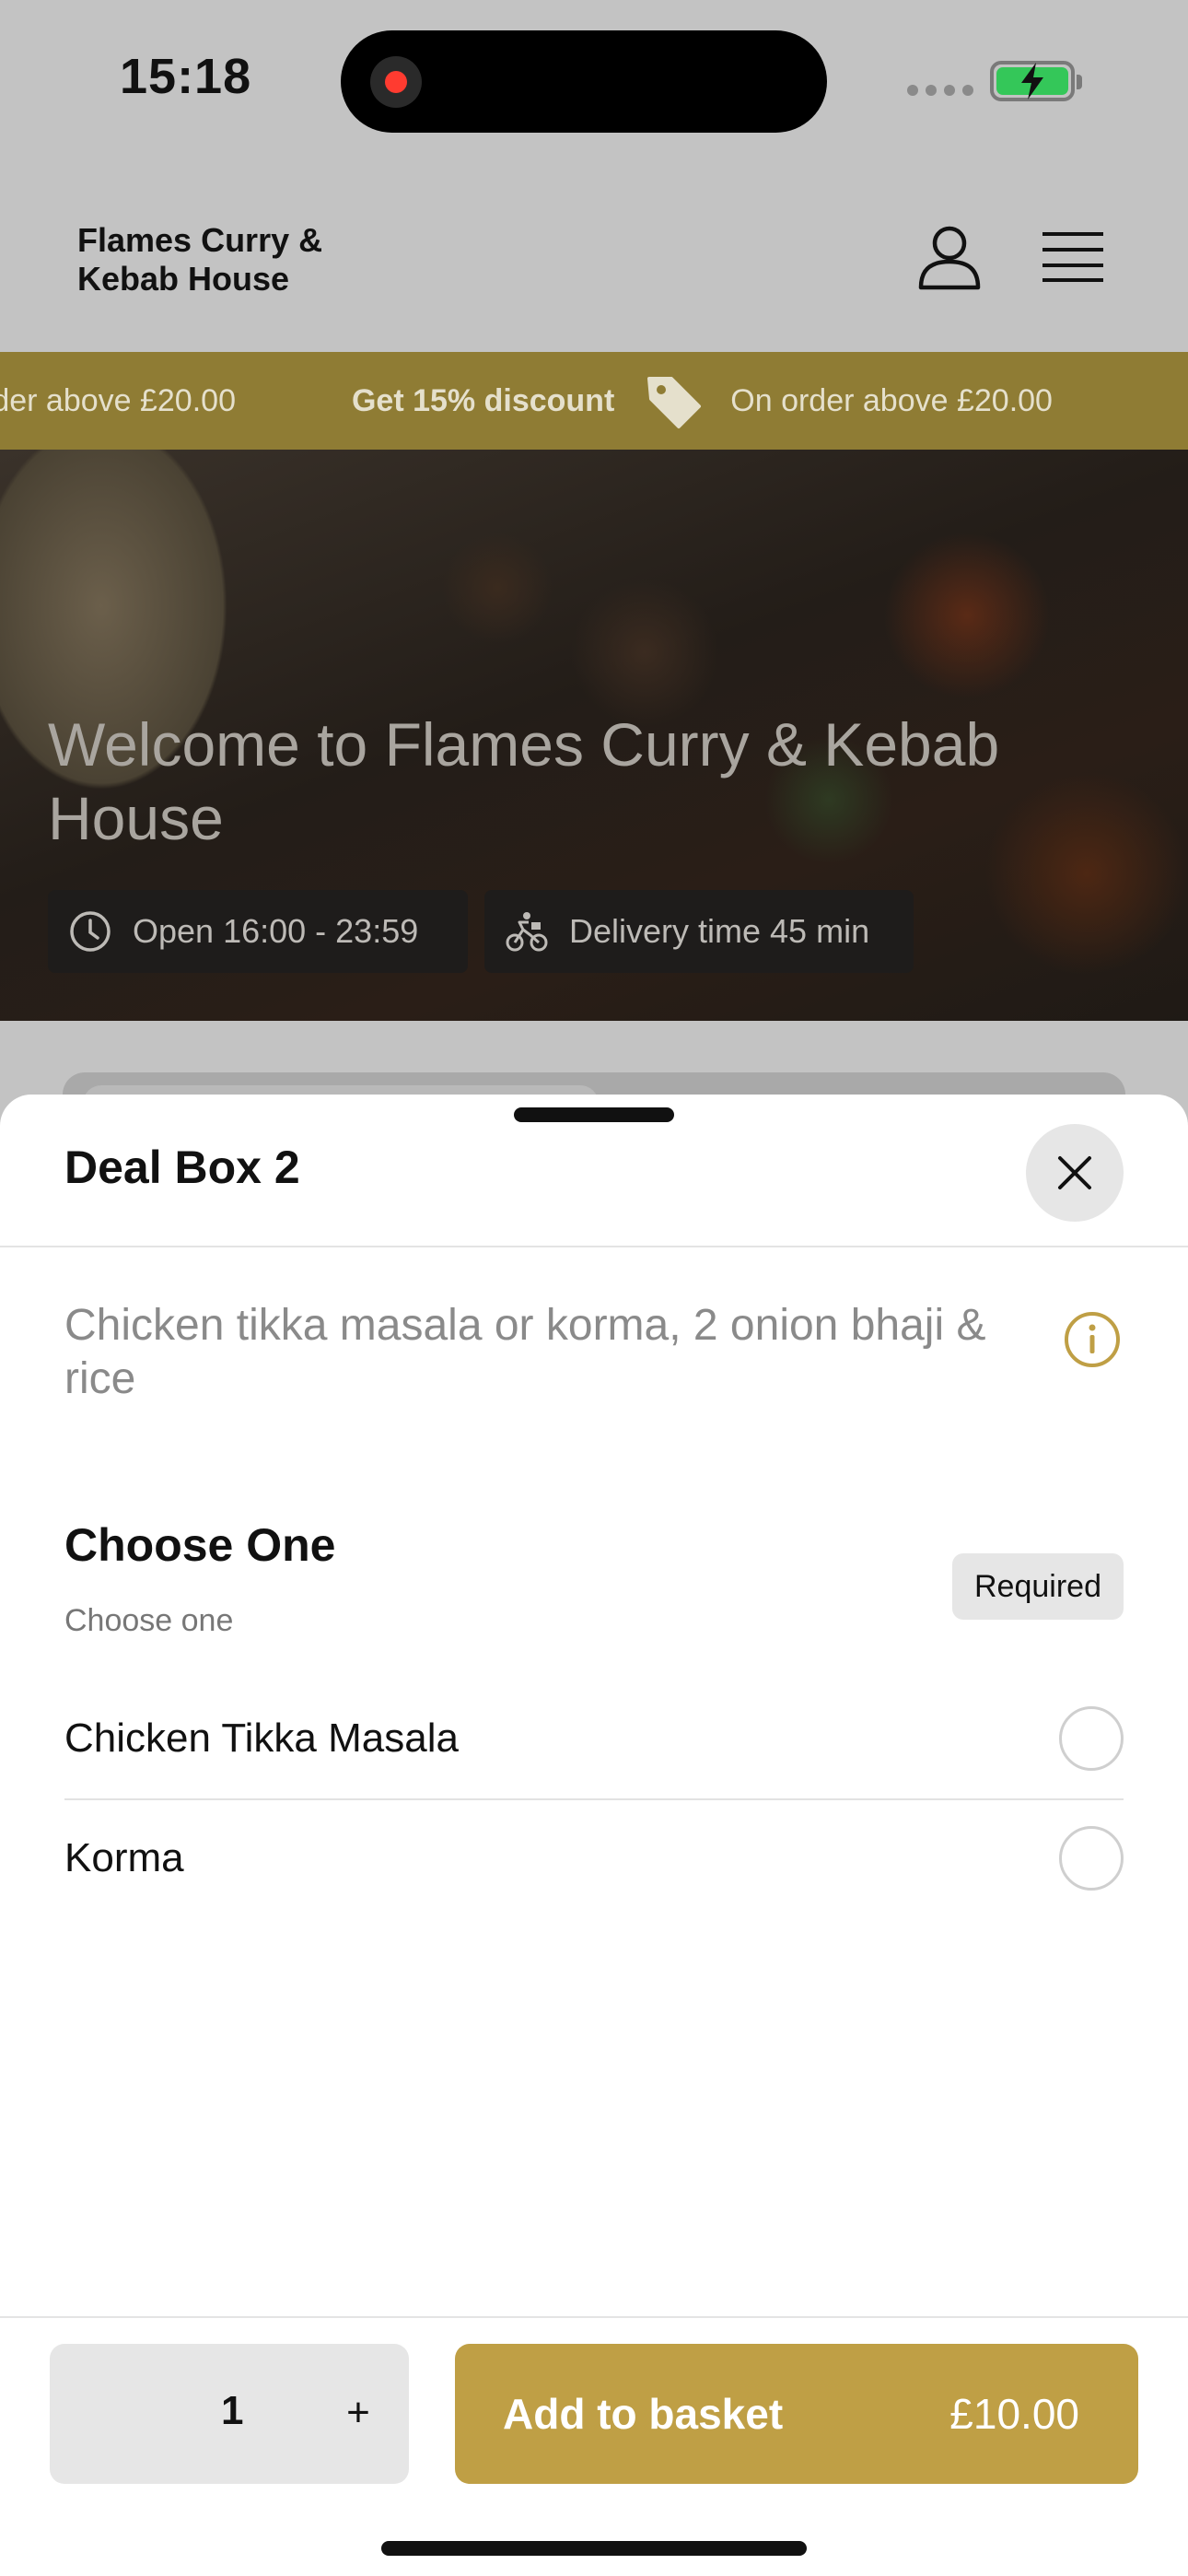 The width and height of the screenshot is (1188, 2576). I want to click on info-icon, so click(1092, 1339).